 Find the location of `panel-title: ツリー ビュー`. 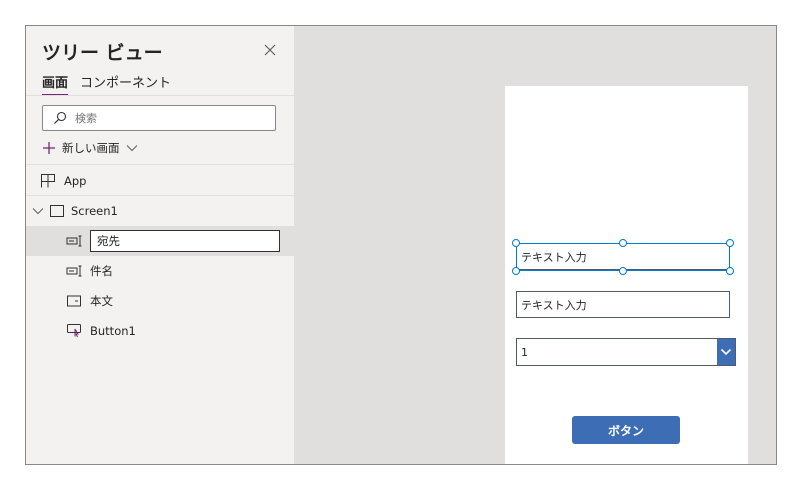

panel-title: ツリー ビュー is located at coordinates (102, 53).